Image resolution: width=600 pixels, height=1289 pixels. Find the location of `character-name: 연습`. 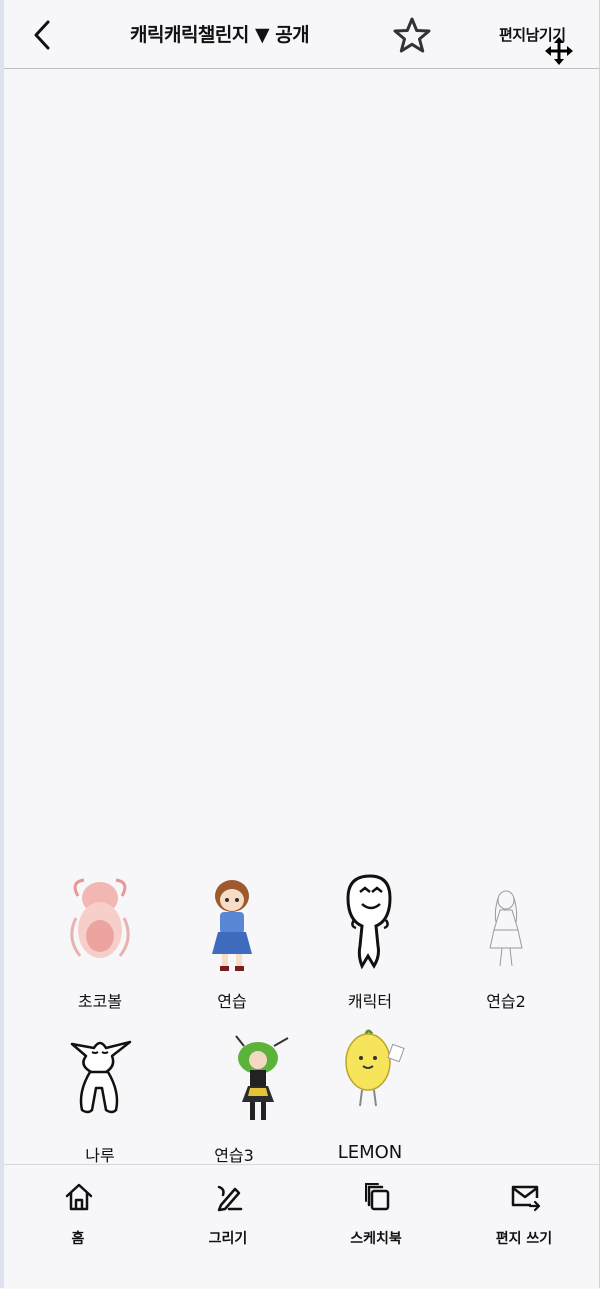

character-name: 연습 is located at coordinates (232, 1001).